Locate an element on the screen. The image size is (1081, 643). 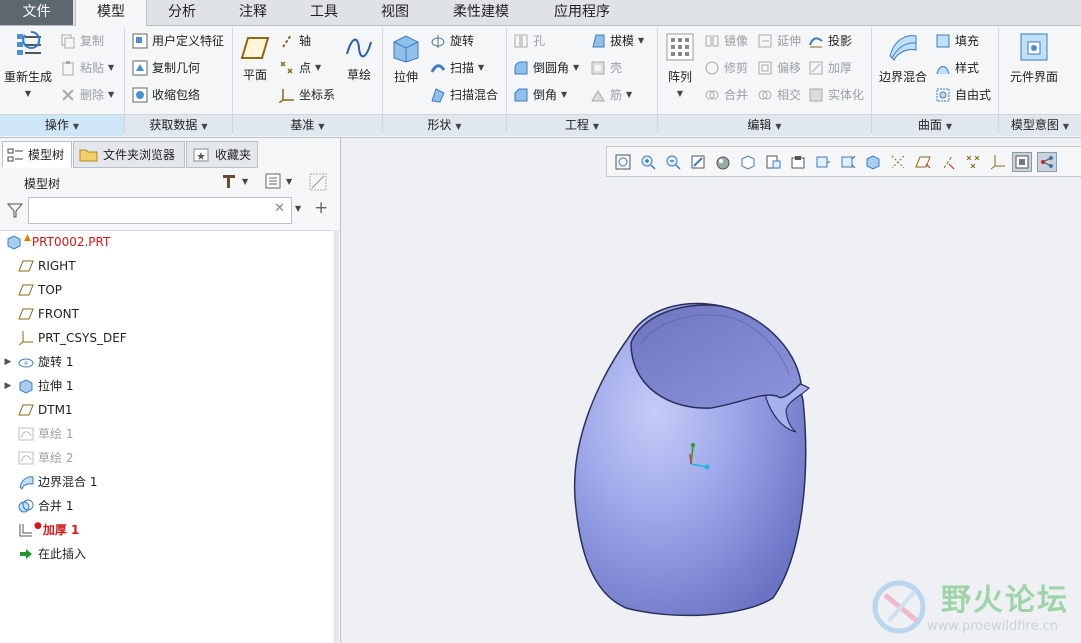
rib-button: 筋 ▼ is located at coordinates (611, 94).